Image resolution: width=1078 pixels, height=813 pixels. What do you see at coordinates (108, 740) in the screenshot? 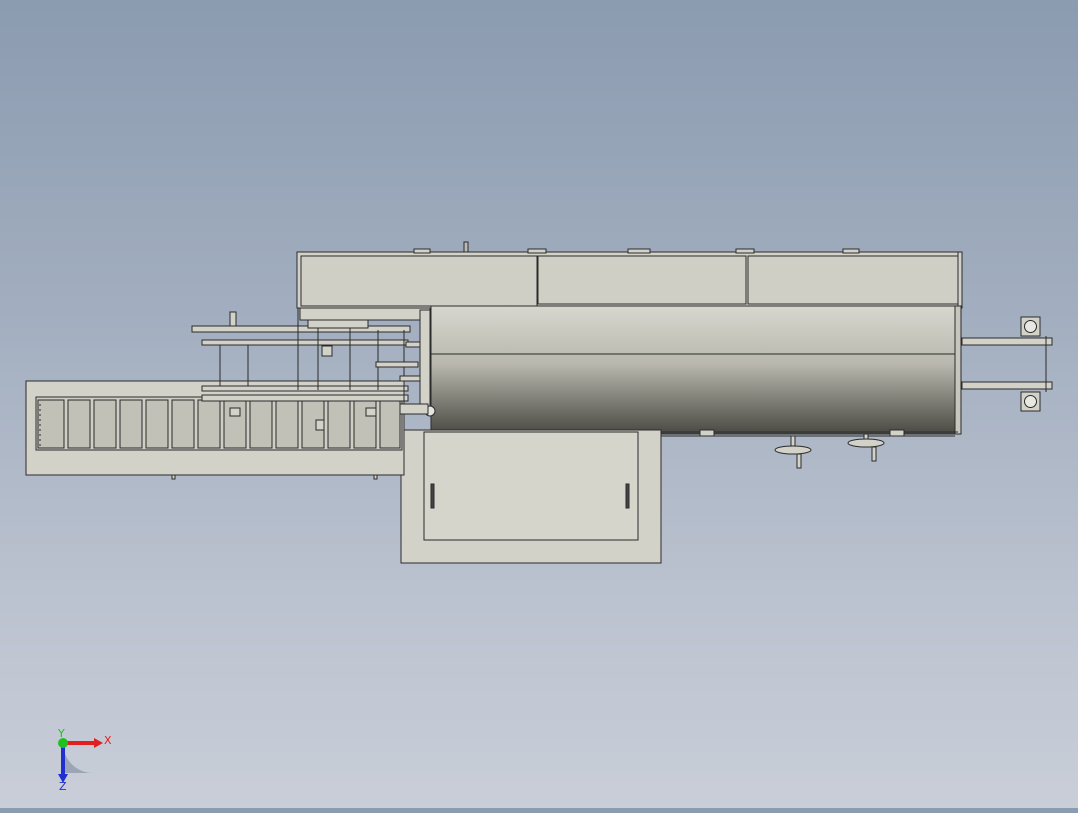
I see `x-axis-label: X` at bounding box center [108, 740].